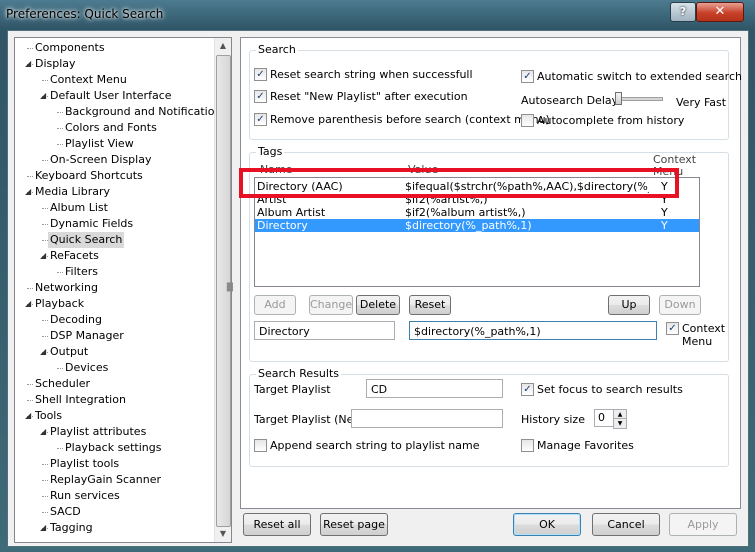 This screenshot has height=552, width=755. I want to click on tree-item-label: Quick Search, so click(86, 240).